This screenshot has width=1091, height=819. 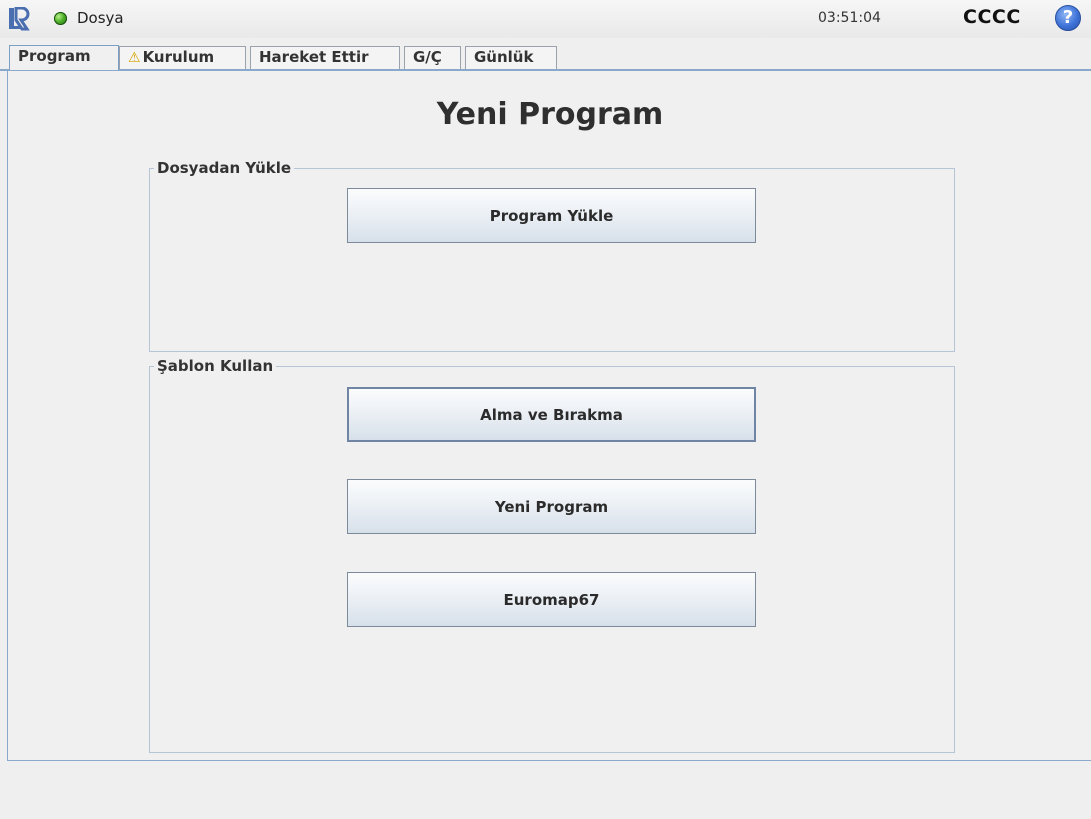 What do you see at coordinates (551, 599) in the screenshot?
I see `euromap67-button: Euromap67` at bounding box center [551, 599].